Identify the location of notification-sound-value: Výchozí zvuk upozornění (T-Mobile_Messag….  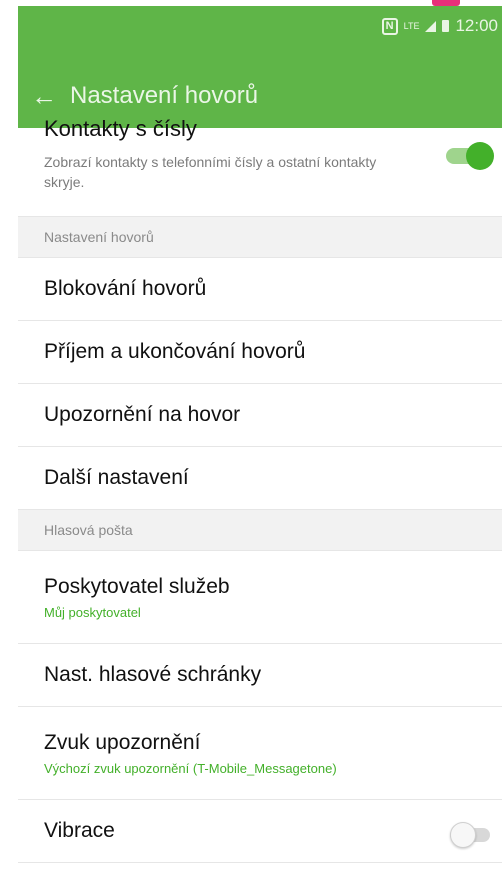
(190, 768).